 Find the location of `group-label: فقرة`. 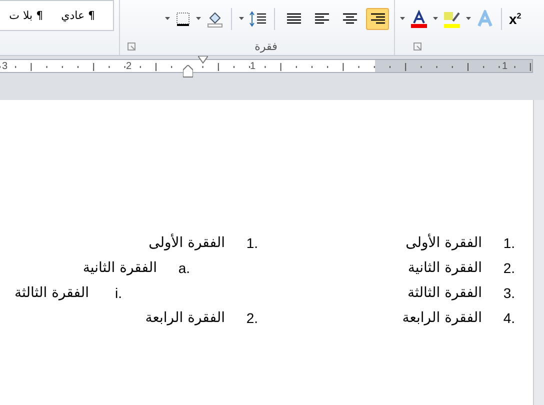

group-label: فقرة is located at coordinates (266, 46).